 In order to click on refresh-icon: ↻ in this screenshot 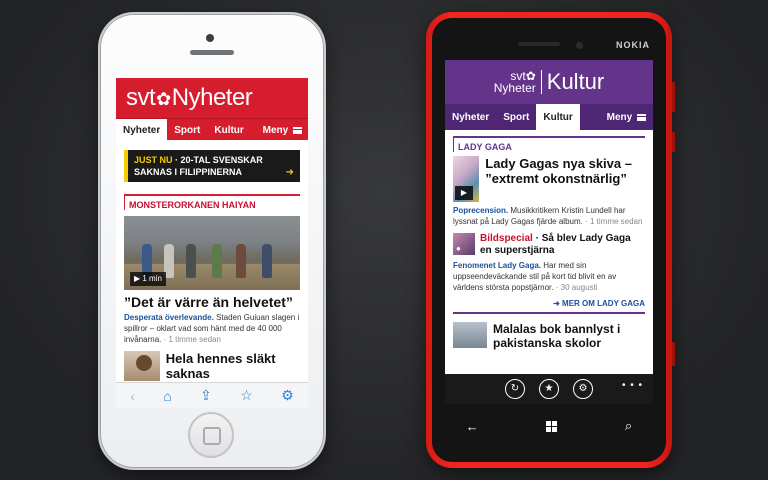, I will do `click(515, 389)`.